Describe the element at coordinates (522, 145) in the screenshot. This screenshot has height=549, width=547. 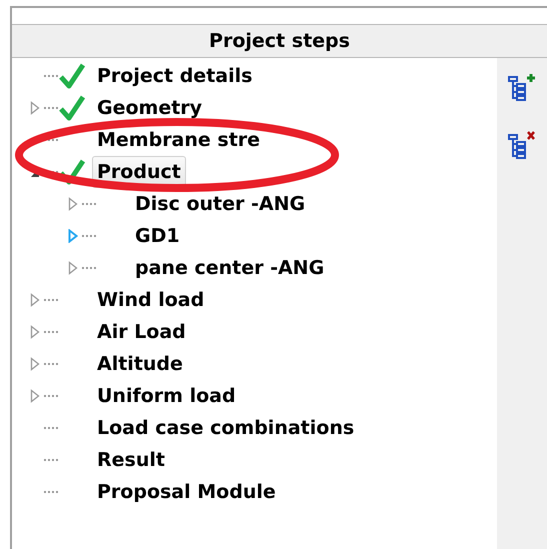
I see `remove-node-icon` at that location.